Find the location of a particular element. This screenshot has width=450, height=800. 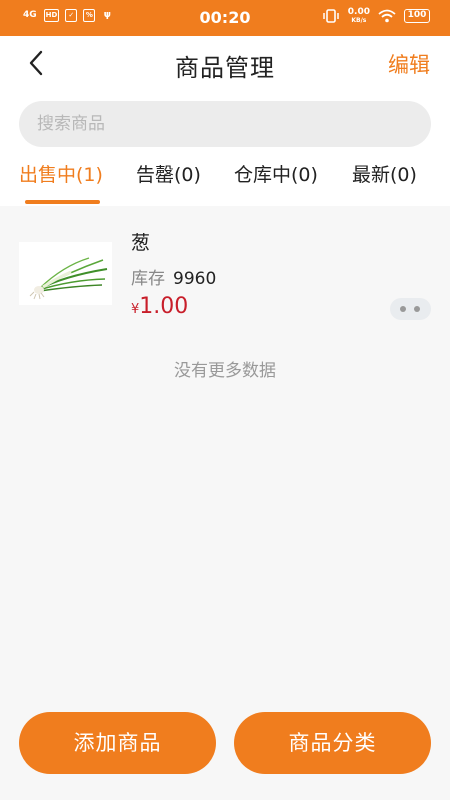

tab-newest: 最新(0) is located at coordinates (384, 173).